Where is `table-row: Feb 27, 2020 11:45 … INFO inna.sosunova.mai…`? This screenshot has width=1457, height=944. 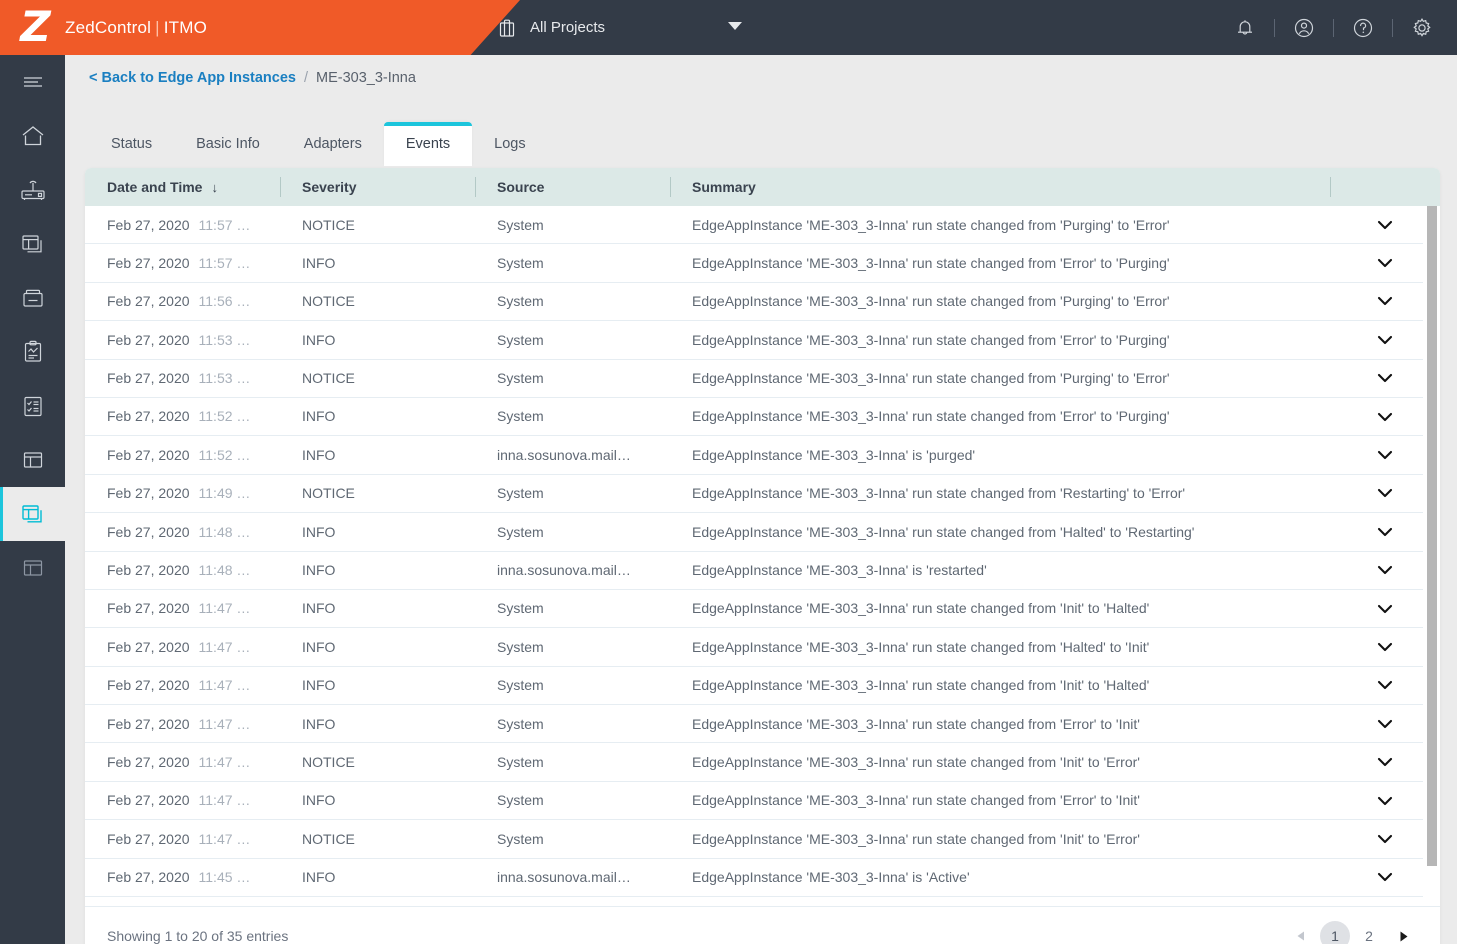 table-row: Feb 27, 2020 11:45 … INFO inna.sosunova.mai… is located at coordinates (762, 878).